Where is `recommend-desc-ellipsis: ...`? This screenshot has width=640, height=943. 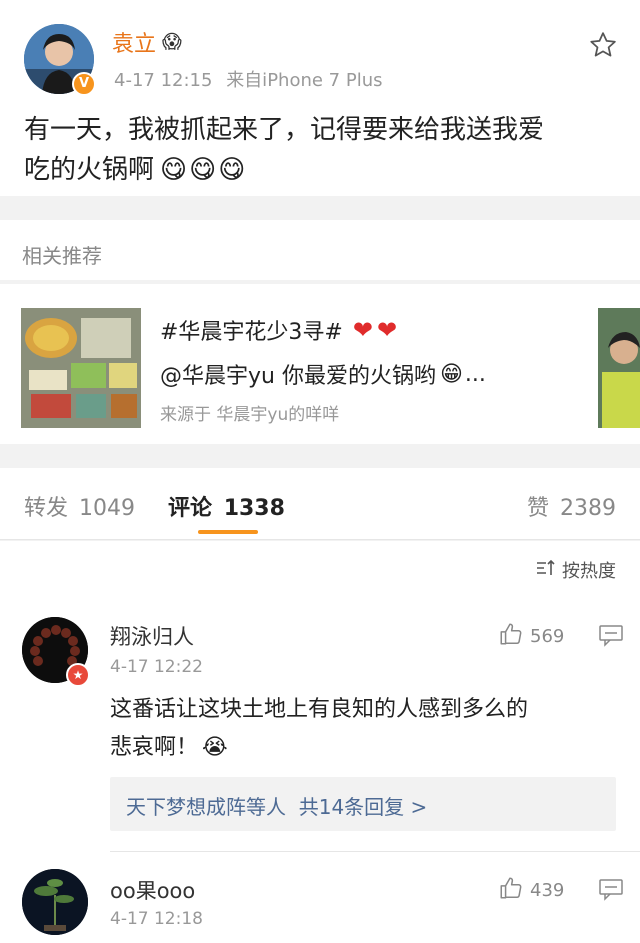
recommend-desc-ellipsis: ... is located at coordinates (475, 374).